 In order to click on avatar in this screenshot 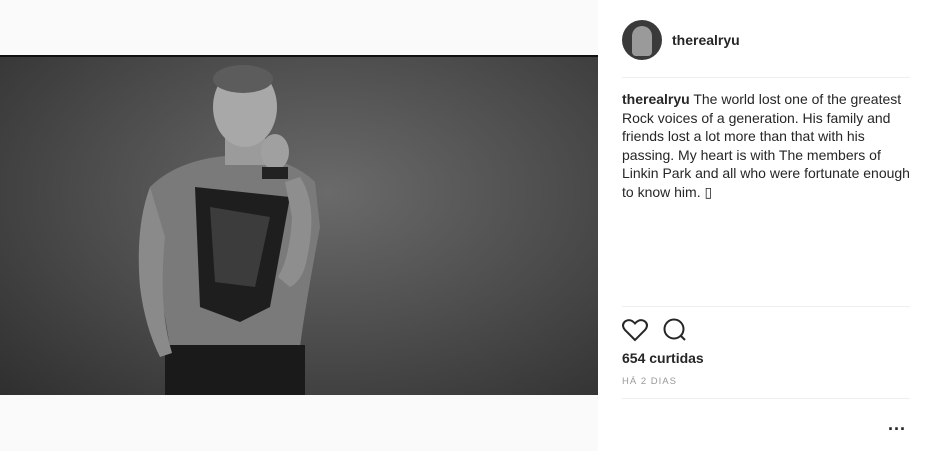, I will do `click(642, 40)`.